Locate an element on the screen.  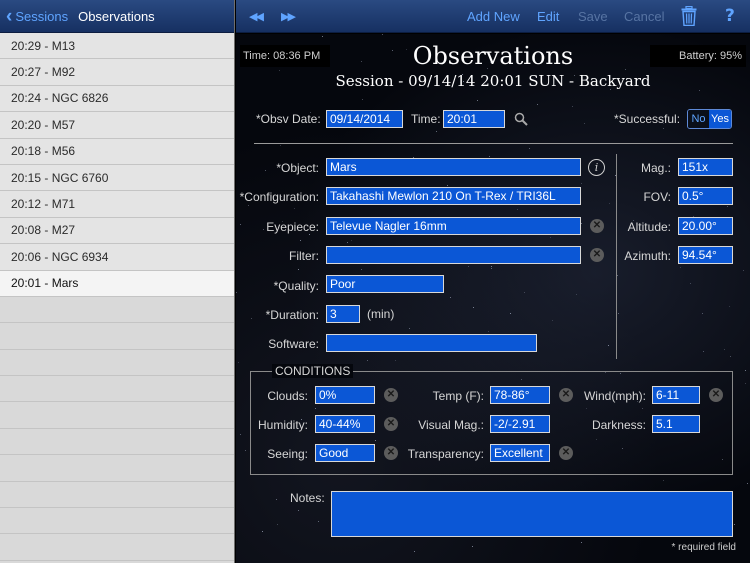
successful-label: *Successful: is located at coordinates (647, 119).